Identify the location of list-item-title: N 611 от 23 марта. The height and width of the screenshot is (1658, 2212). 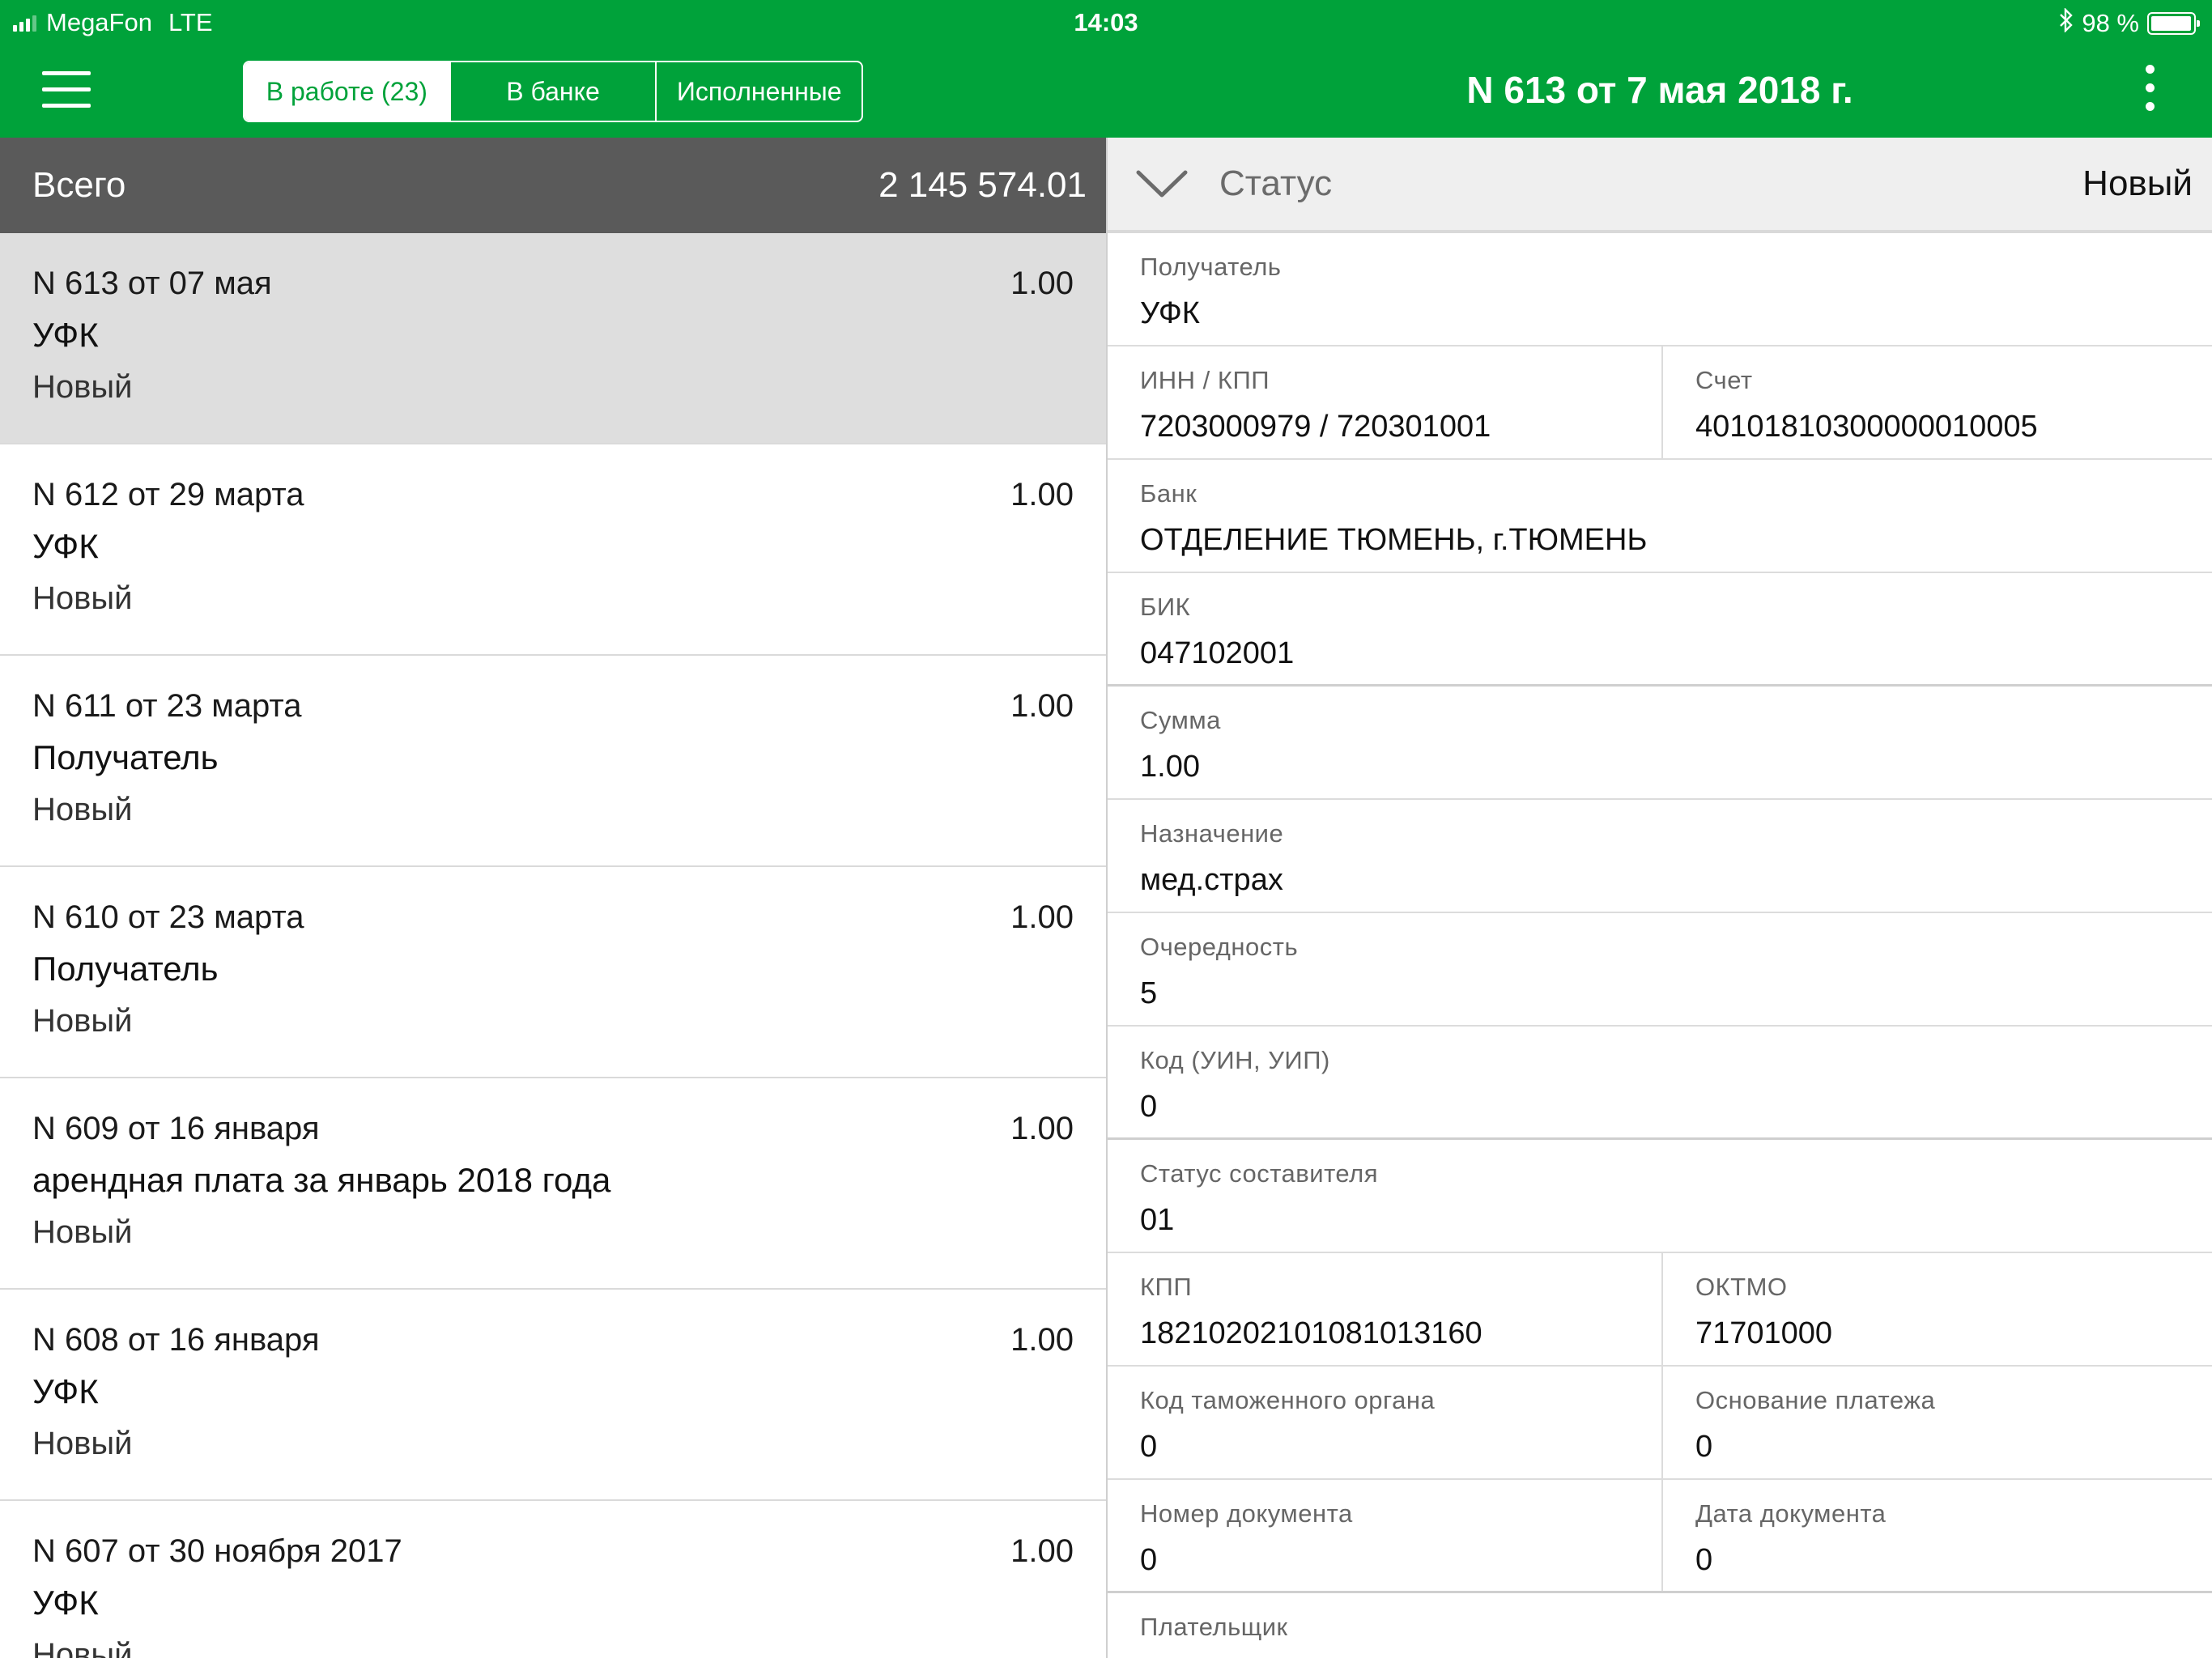
(167, 706).